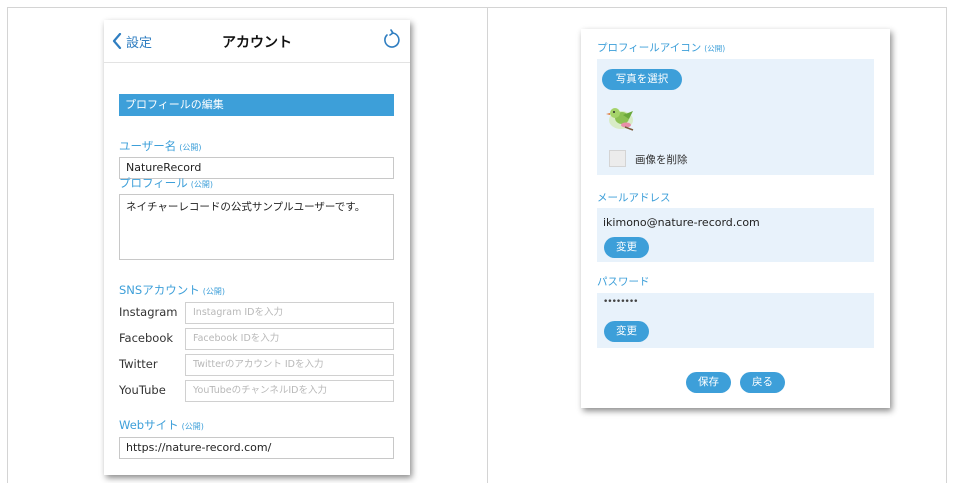 This screenshot has height=483, width=955. Describe the element at coordinates (617, 158) in the screenshot. I see `delete-image-checkbox` at that location.